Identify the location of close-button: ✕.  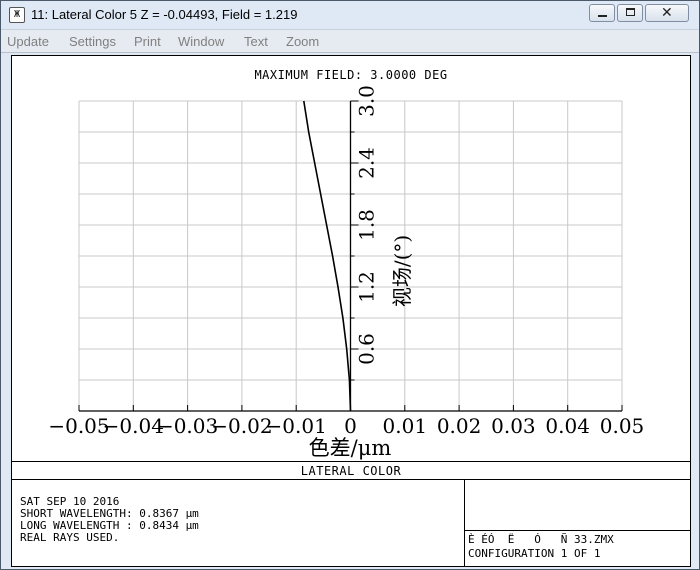
(667, 13).